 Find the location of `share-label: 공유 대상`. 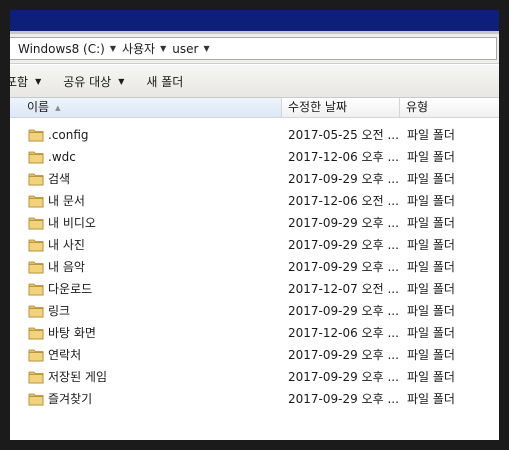

share-label: 공유 대상 is located at coordinates (87, 81).